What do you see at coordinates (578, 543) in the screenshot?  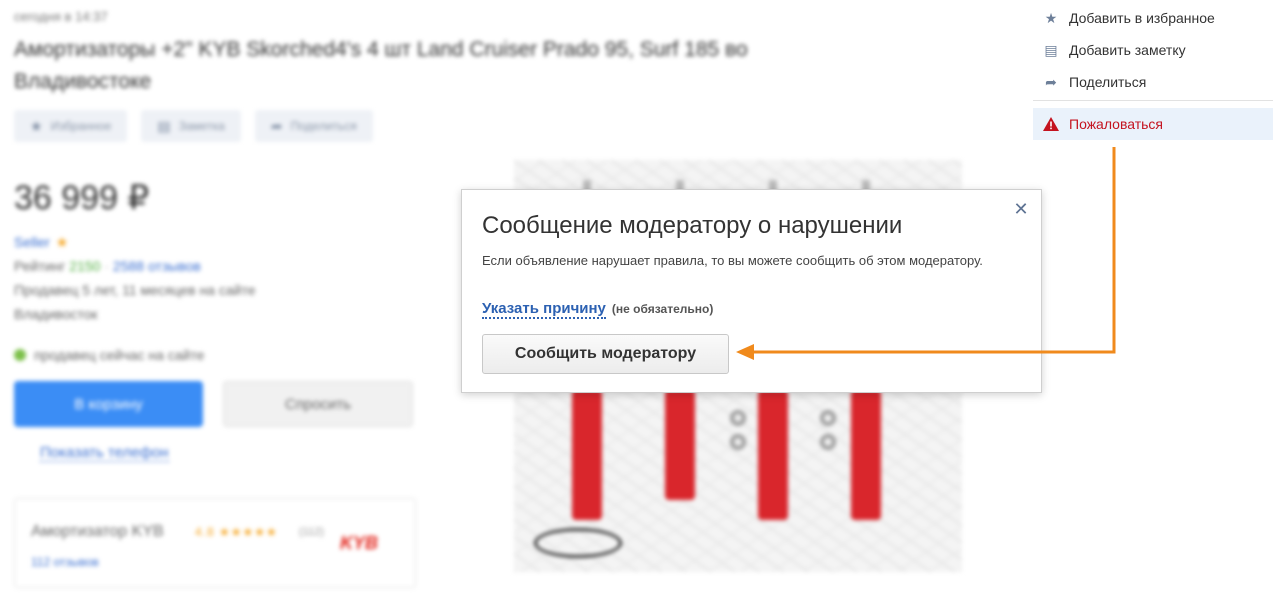 I see `brand-badge` at bounding box center [578, 543].